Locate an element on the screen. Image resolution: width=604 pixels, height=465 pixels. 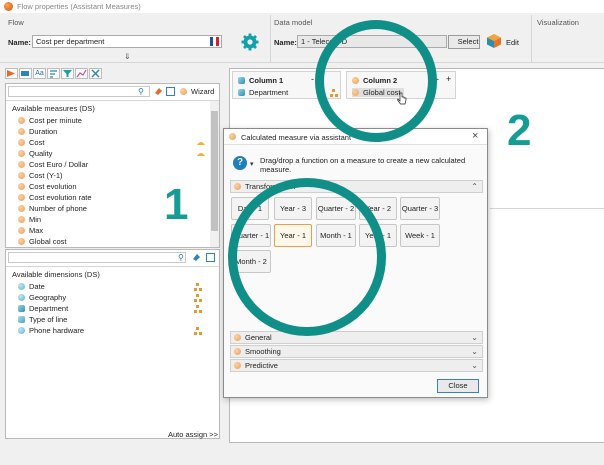
gear-icon is located at coordinates (250, 42).